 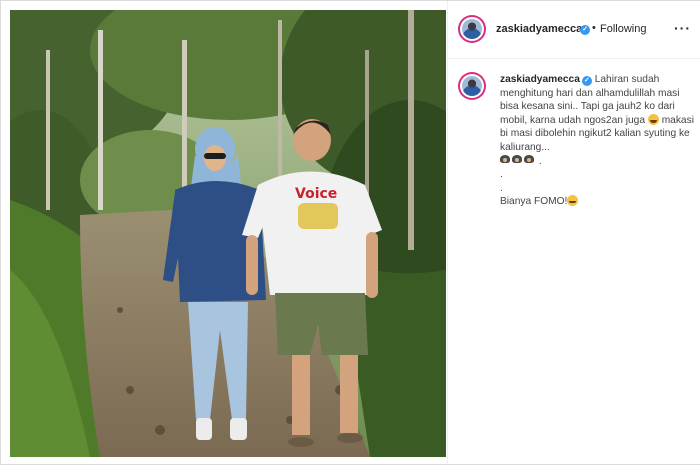 I want to click on caption-username: zaskiadyamecca, so click(x=540, y=79).